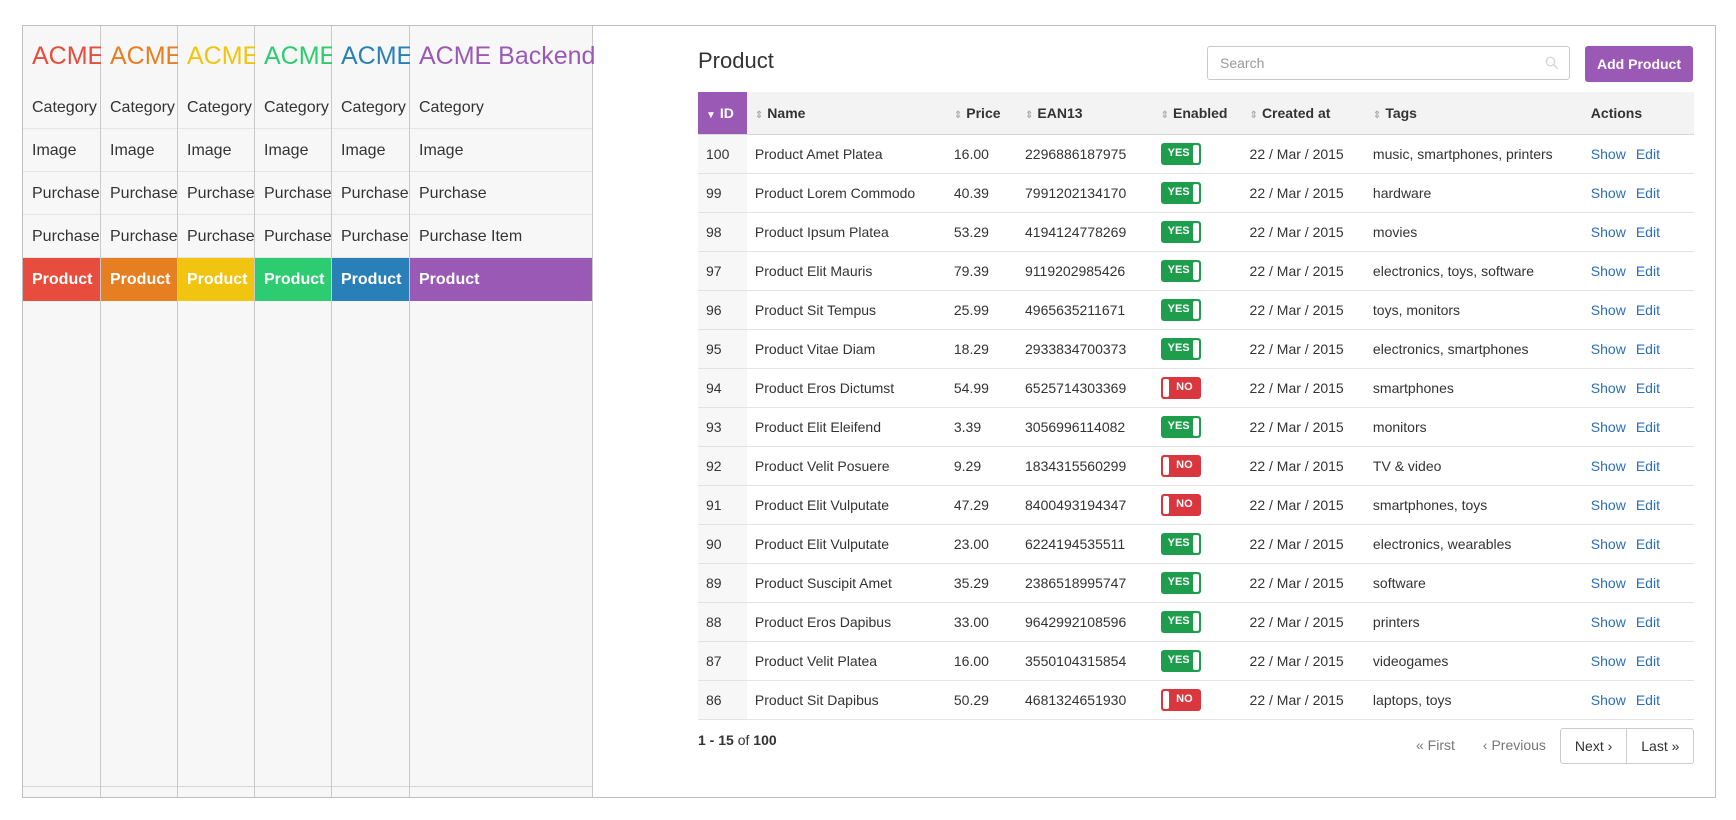 This screenshot has height=820, width=1736. I want to click on previous-page-link: ‹ Previous, so click(1514, 746).